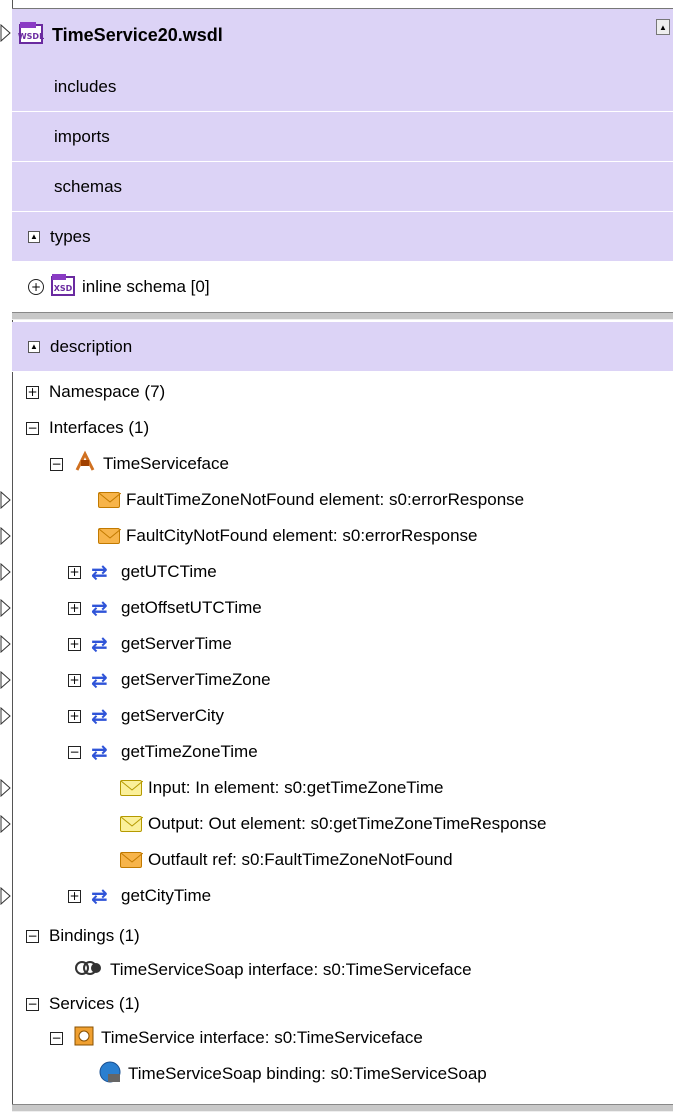  Describe the element at coordinates (296, 787) in the screenshot. I see `message-label: Input: In element: s0:getTimeZoneTime` at that location.